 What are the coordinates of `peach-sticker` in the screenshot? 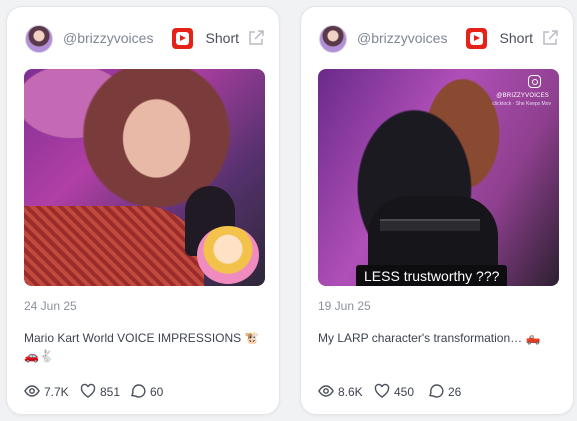 It's located at (228, 255).